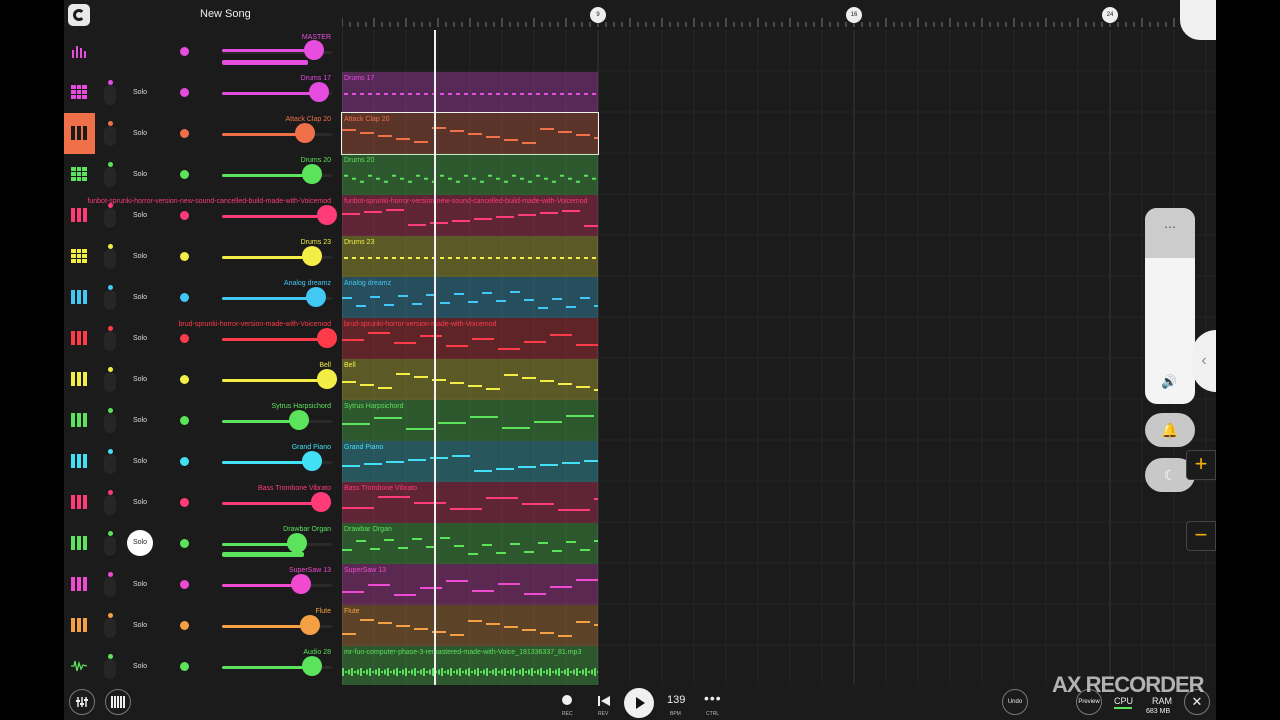 This screenshot has width=1280, height=720. Describe the element at coordinates (203, 625) in the screenshot. I see `track-header: Solo Flute` at that location.